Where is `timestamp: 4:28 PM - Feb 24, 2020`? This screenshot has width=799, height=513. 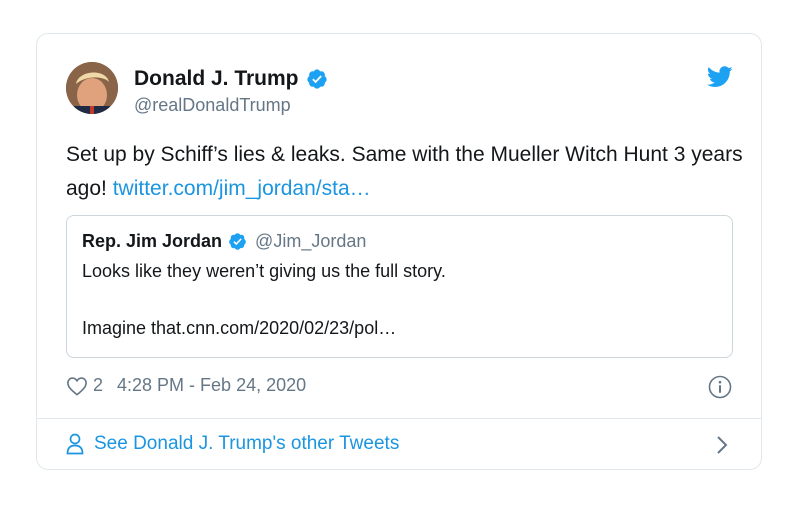 timestamp: 4:28 PM - Feb 24, 2020 is located at coordinates (211, 385).